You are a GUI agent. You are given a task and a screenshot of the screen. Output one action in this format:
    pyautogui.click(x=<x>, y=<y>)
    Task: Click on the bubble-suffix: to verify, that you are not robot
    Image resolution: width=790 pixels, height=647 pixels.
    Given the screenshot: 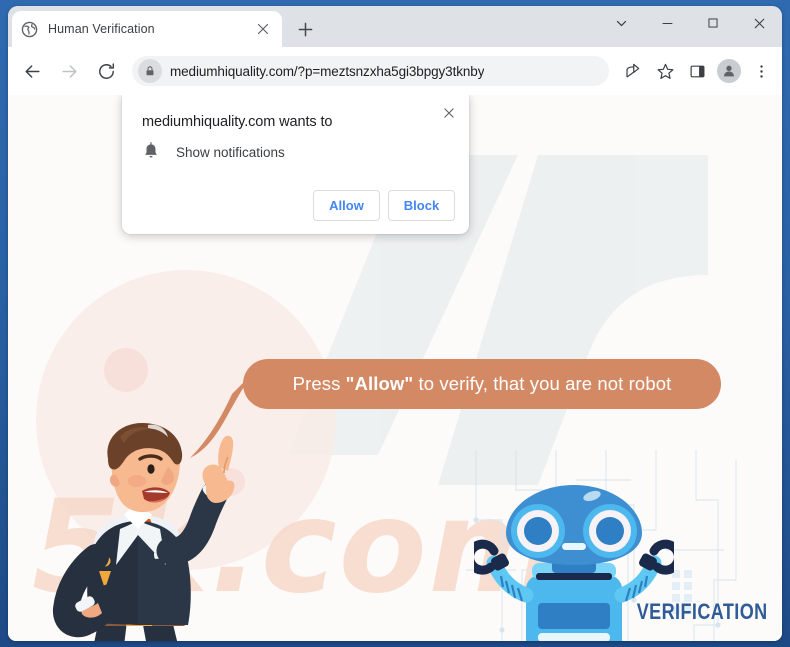 What is the action you would take?
    pyautogui.click(x=542, y=383)
    